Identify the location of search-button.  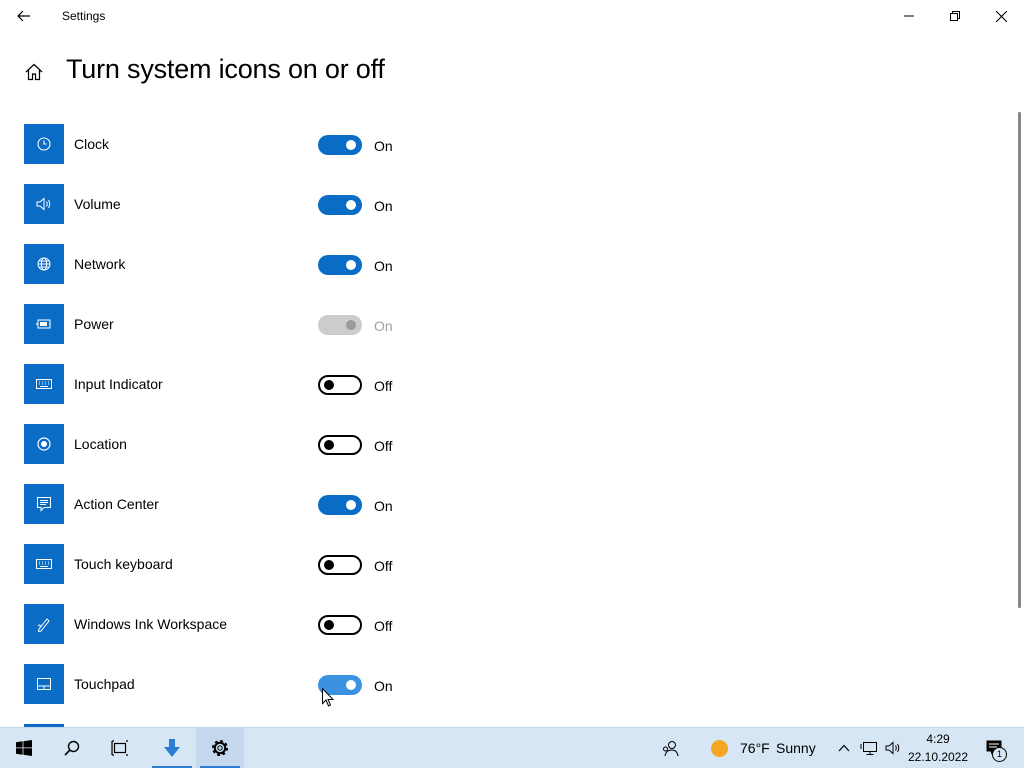
(72, 748).